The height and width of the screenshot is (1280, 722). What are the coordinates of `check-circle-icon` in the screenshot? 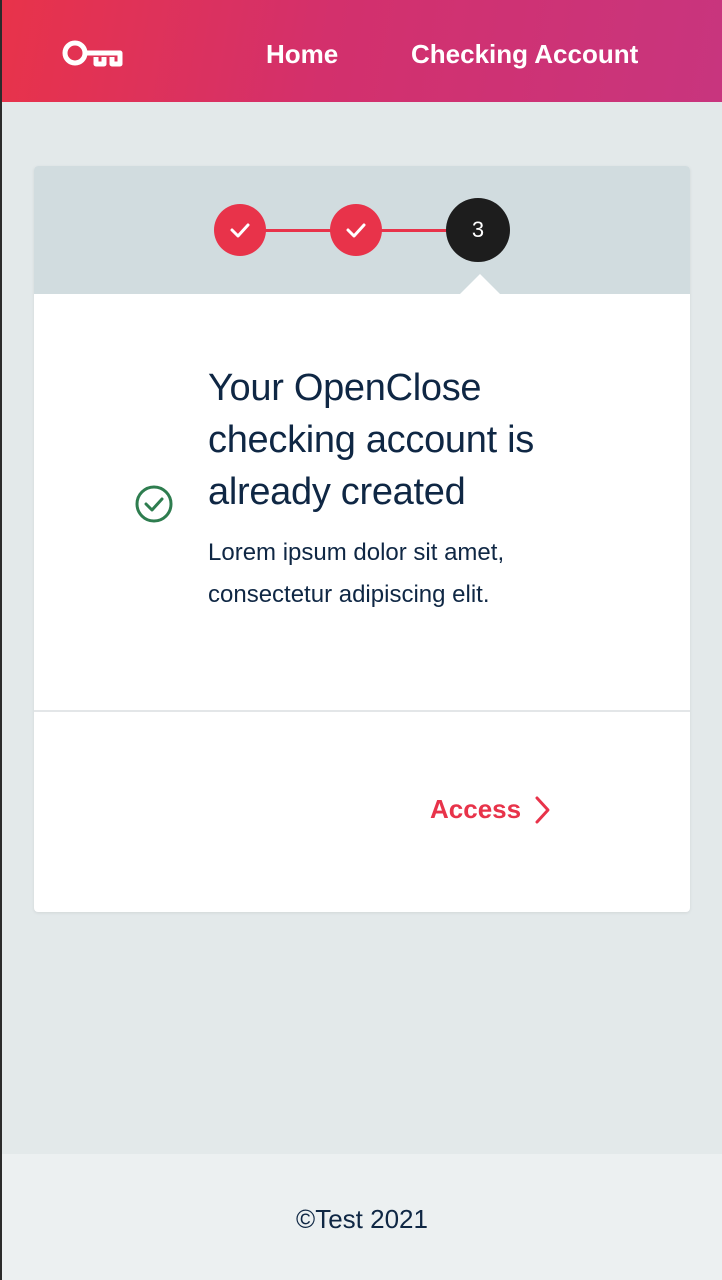 It's located at (154, 504).